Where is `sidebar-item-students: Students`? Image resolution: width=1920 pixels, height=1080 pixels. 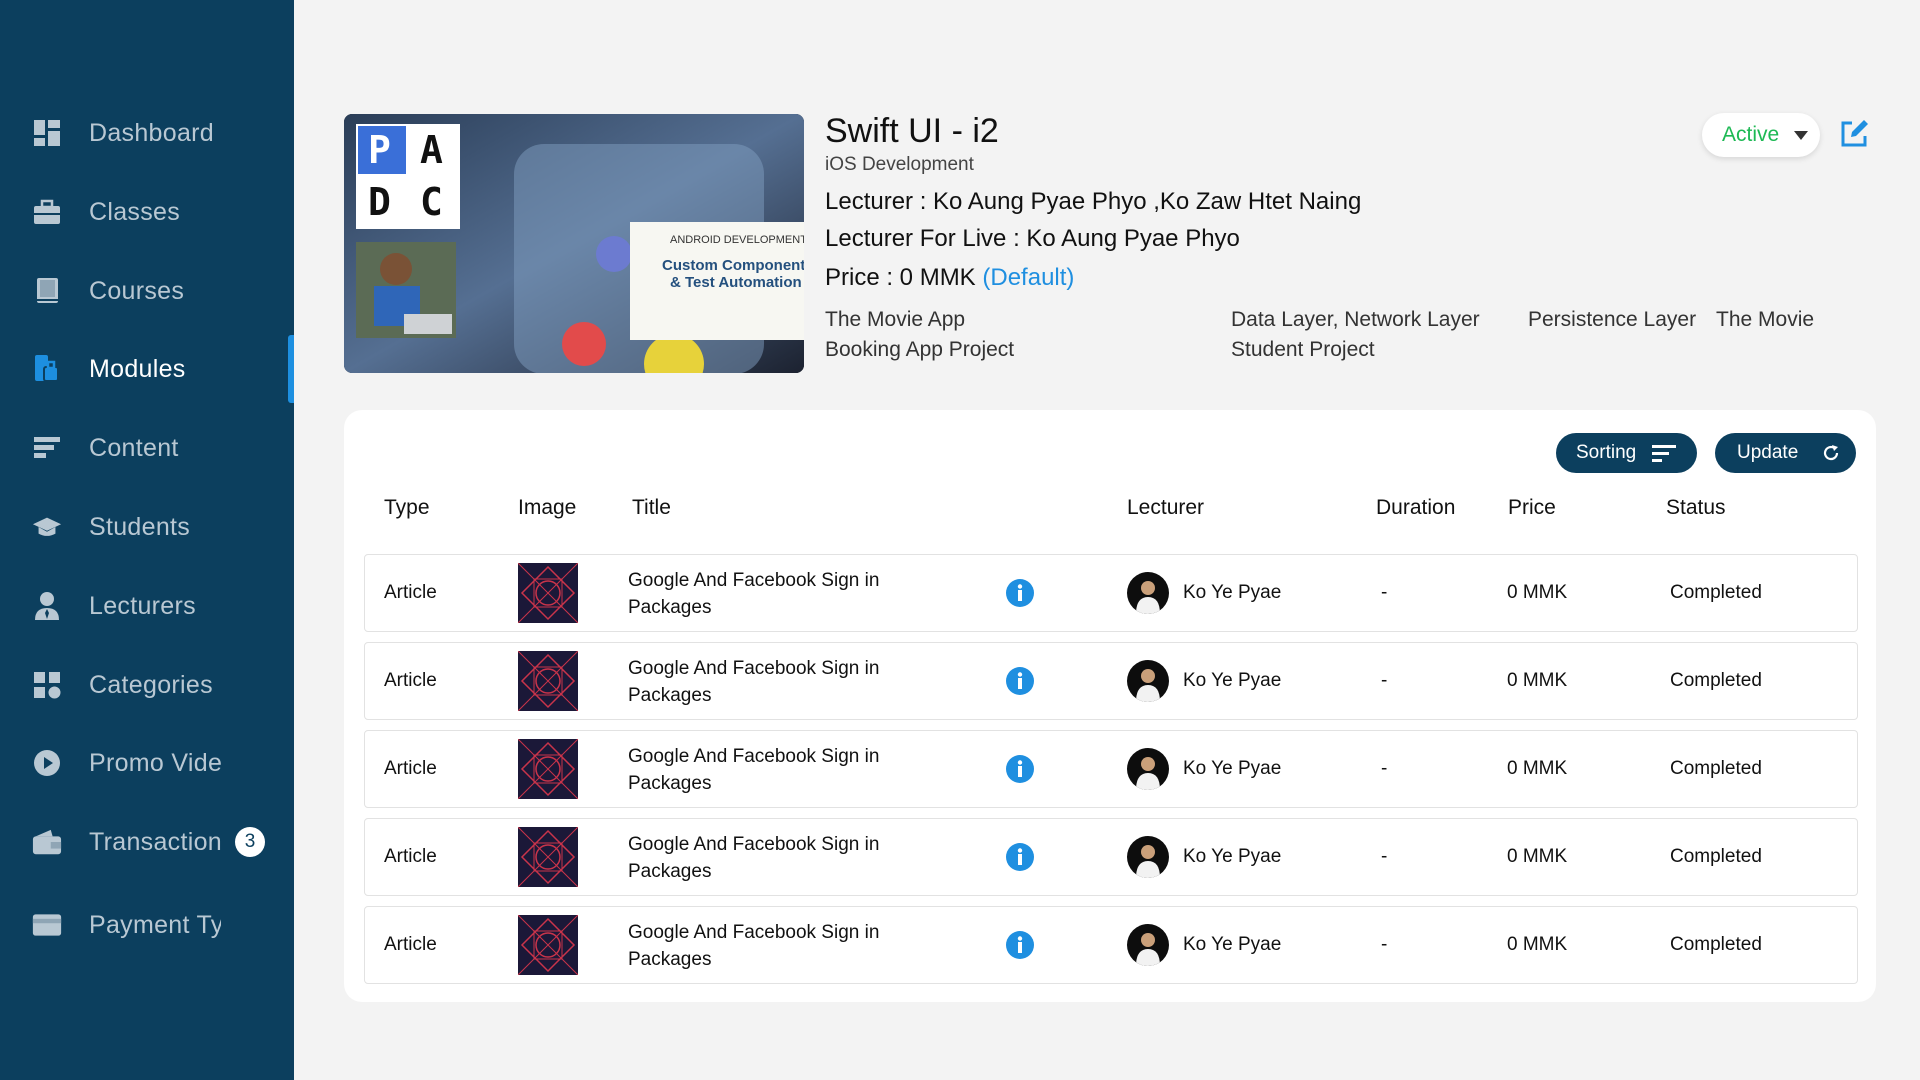
sidebar-item-students: Students is located at coordinates (147, 527).